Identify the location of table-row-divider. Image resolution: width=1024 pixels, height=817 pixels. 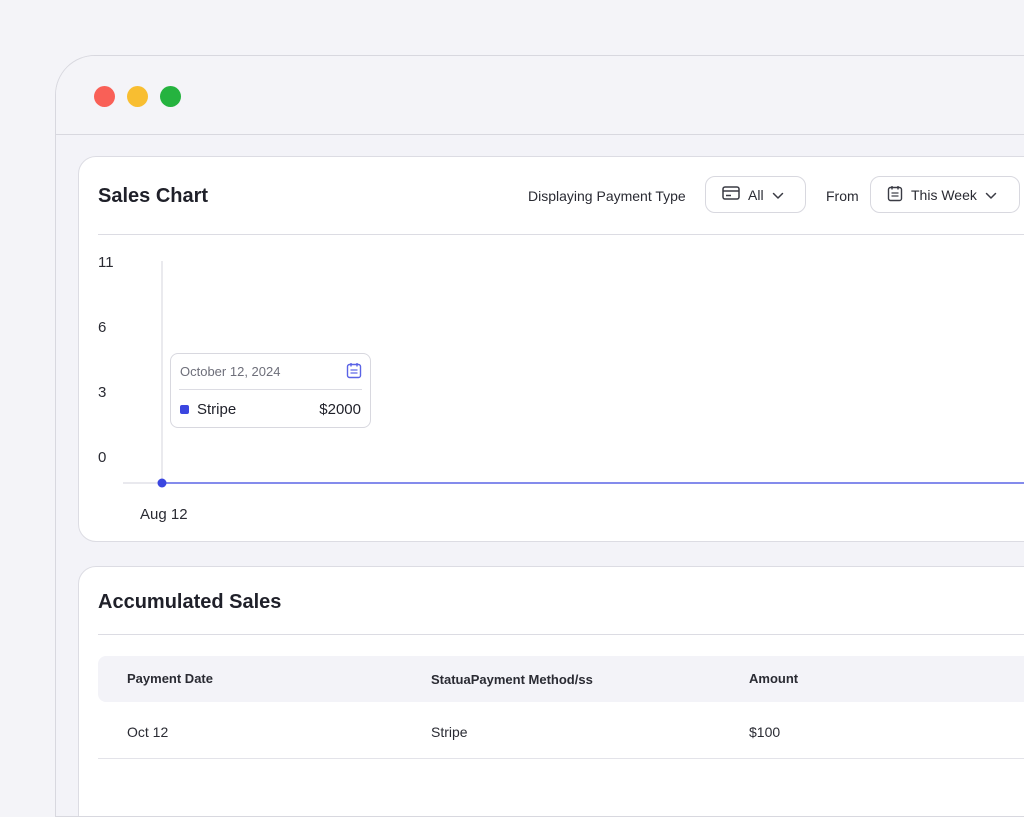
(561, 758).